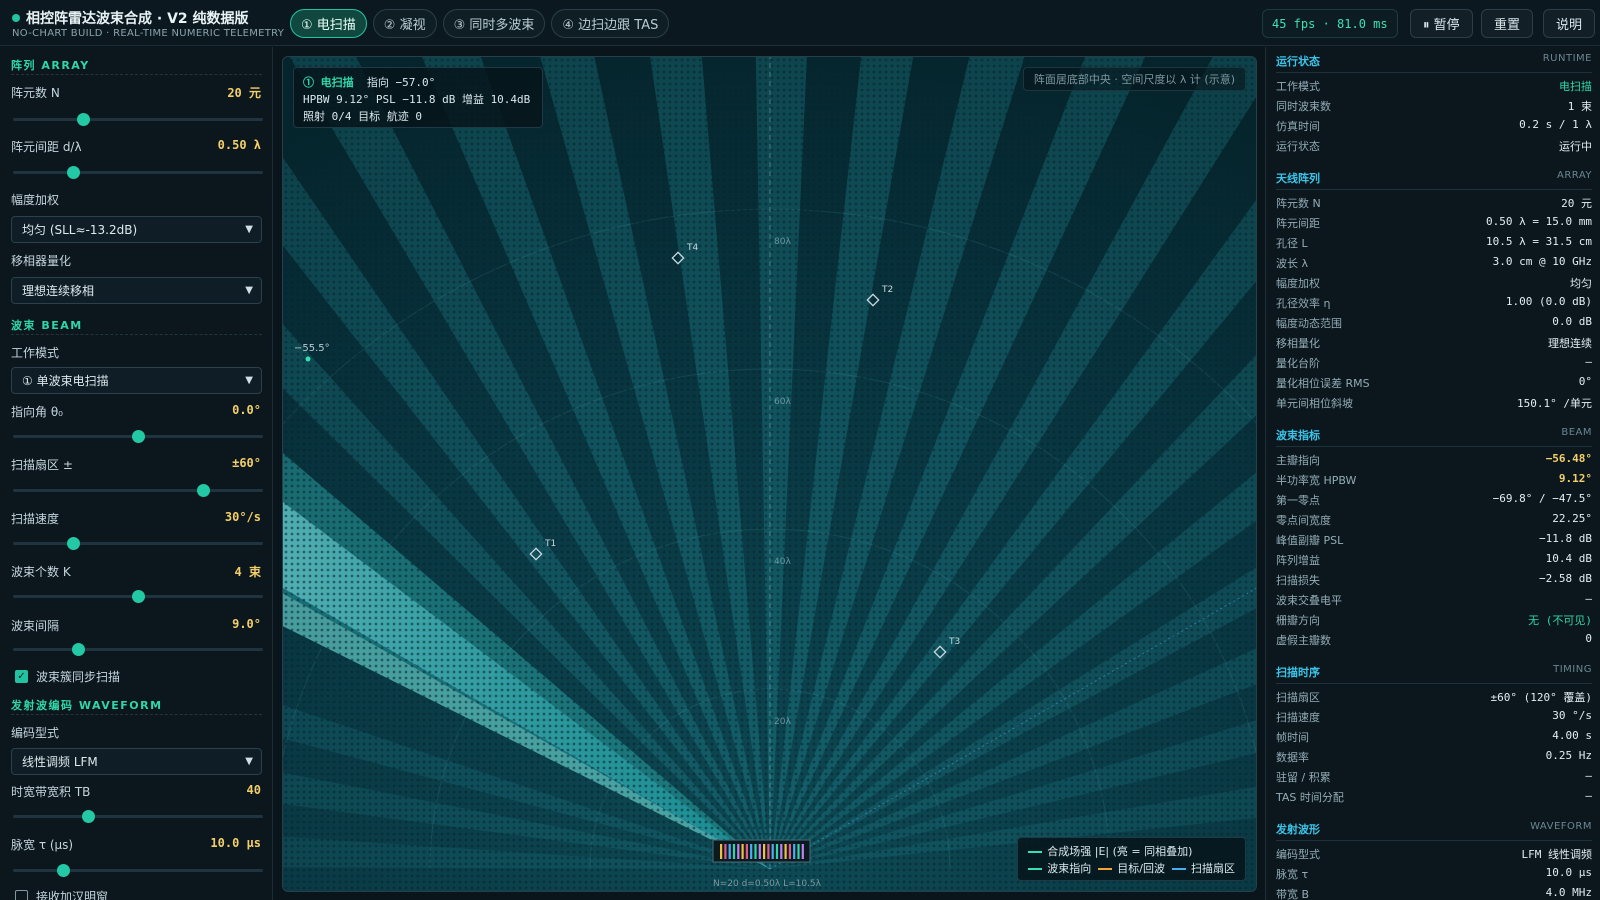 The height and width of the screenshot is (900, 1600). What do you see at coordinates (1572, 669) in the screenshot?
I see `section-tag: TIMING` at bounding box center [1572, 669].